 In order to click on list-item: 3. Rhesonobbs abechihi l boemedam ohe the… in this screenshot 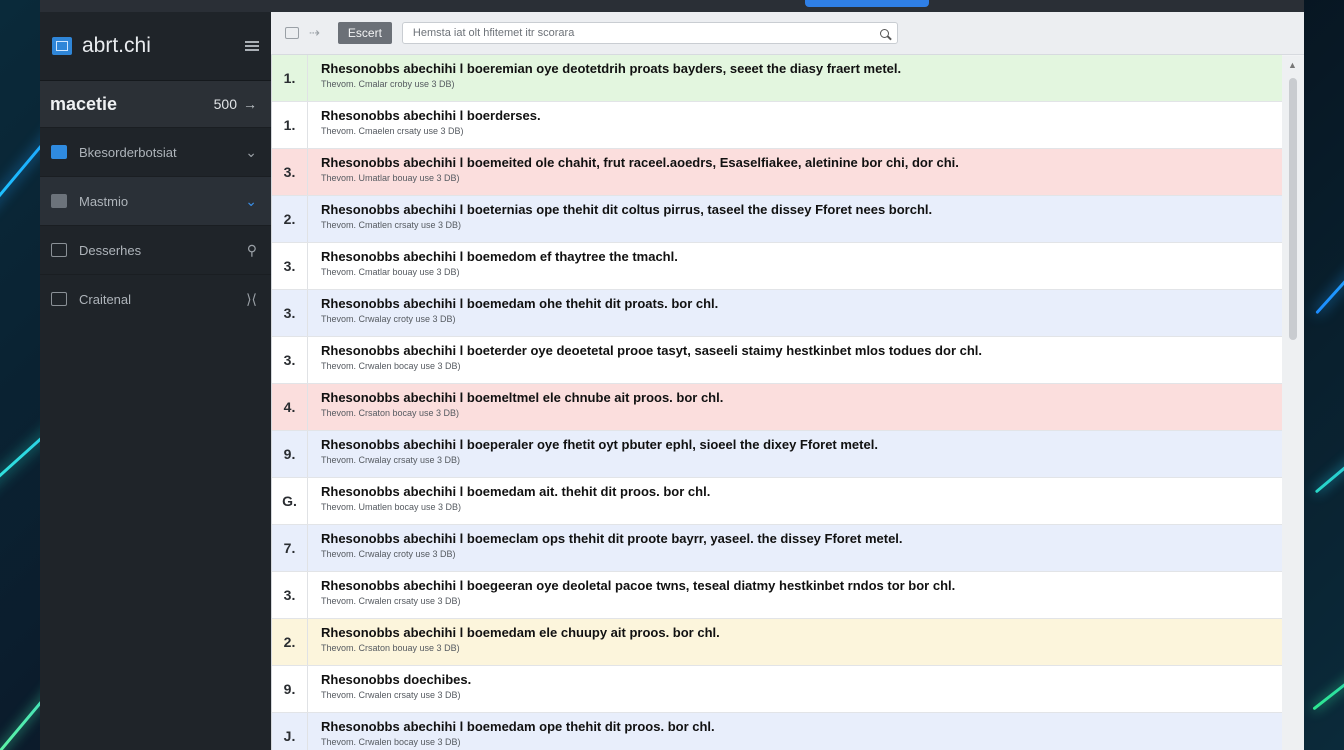, I will do `click(777, 313)`.